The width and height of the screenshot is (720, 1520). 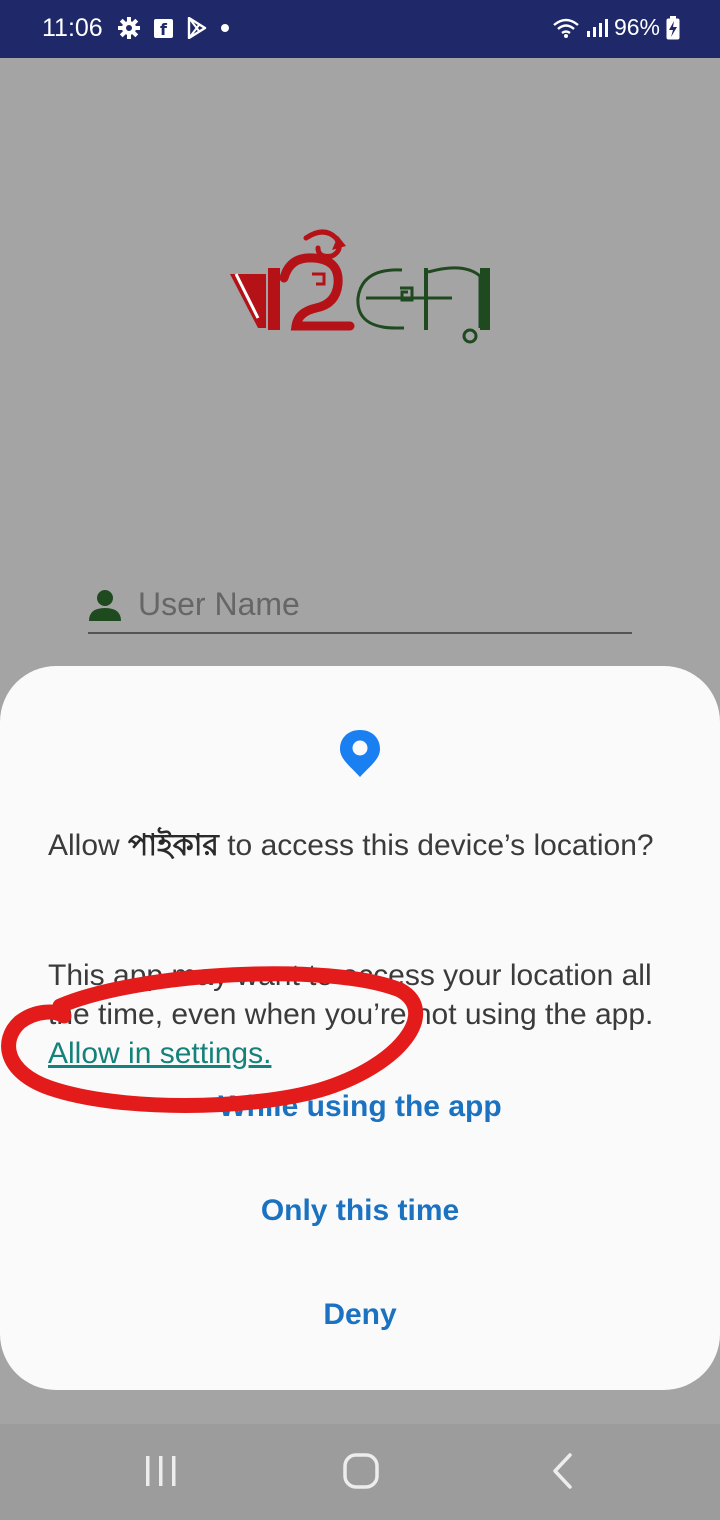 What do you see at coordinates (173, 845) in the screenshot?
I see `app-name: পাইকার` at bounding box center [173, 845].